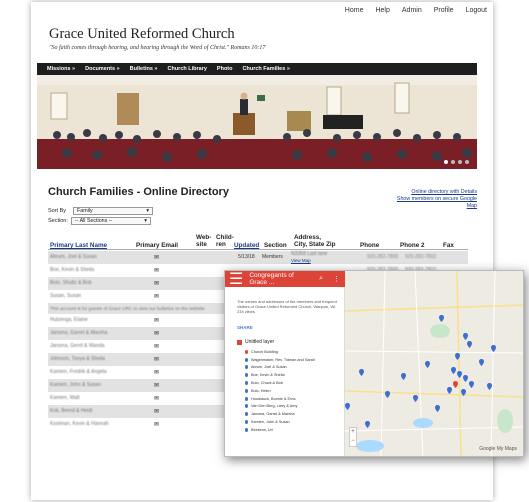 This screenshot has width=529, height=502. I want to click on view-map-link: View Map, so click(301, 260).